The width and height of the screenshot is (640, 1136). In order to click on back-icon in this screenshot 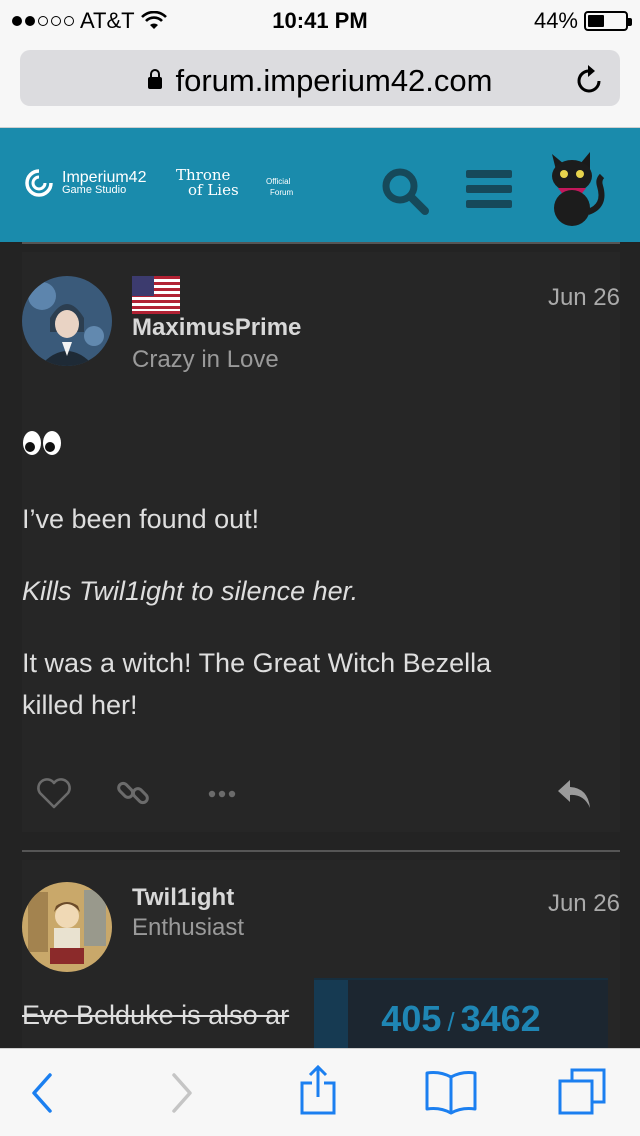, I will do `click(43, 1093)`.